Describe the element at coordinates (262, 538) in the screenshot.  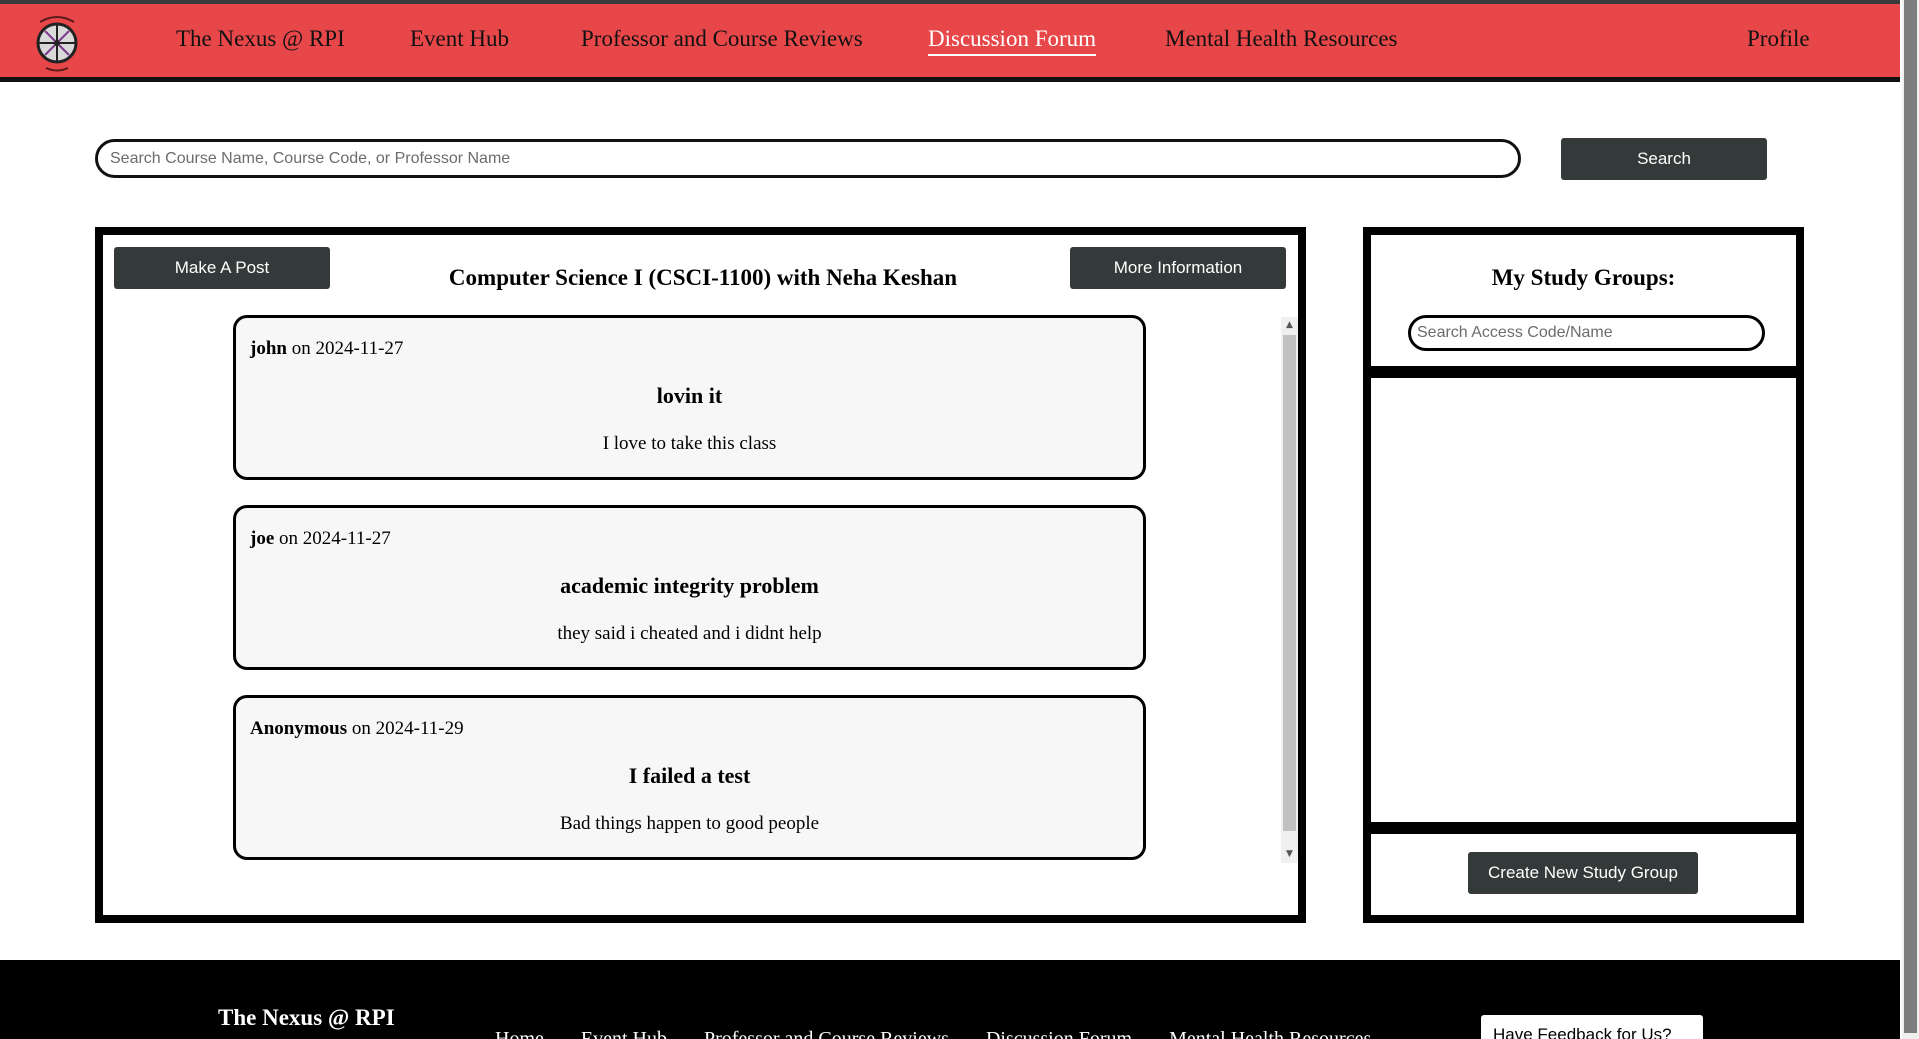
I see `post-author: joe` at that location.